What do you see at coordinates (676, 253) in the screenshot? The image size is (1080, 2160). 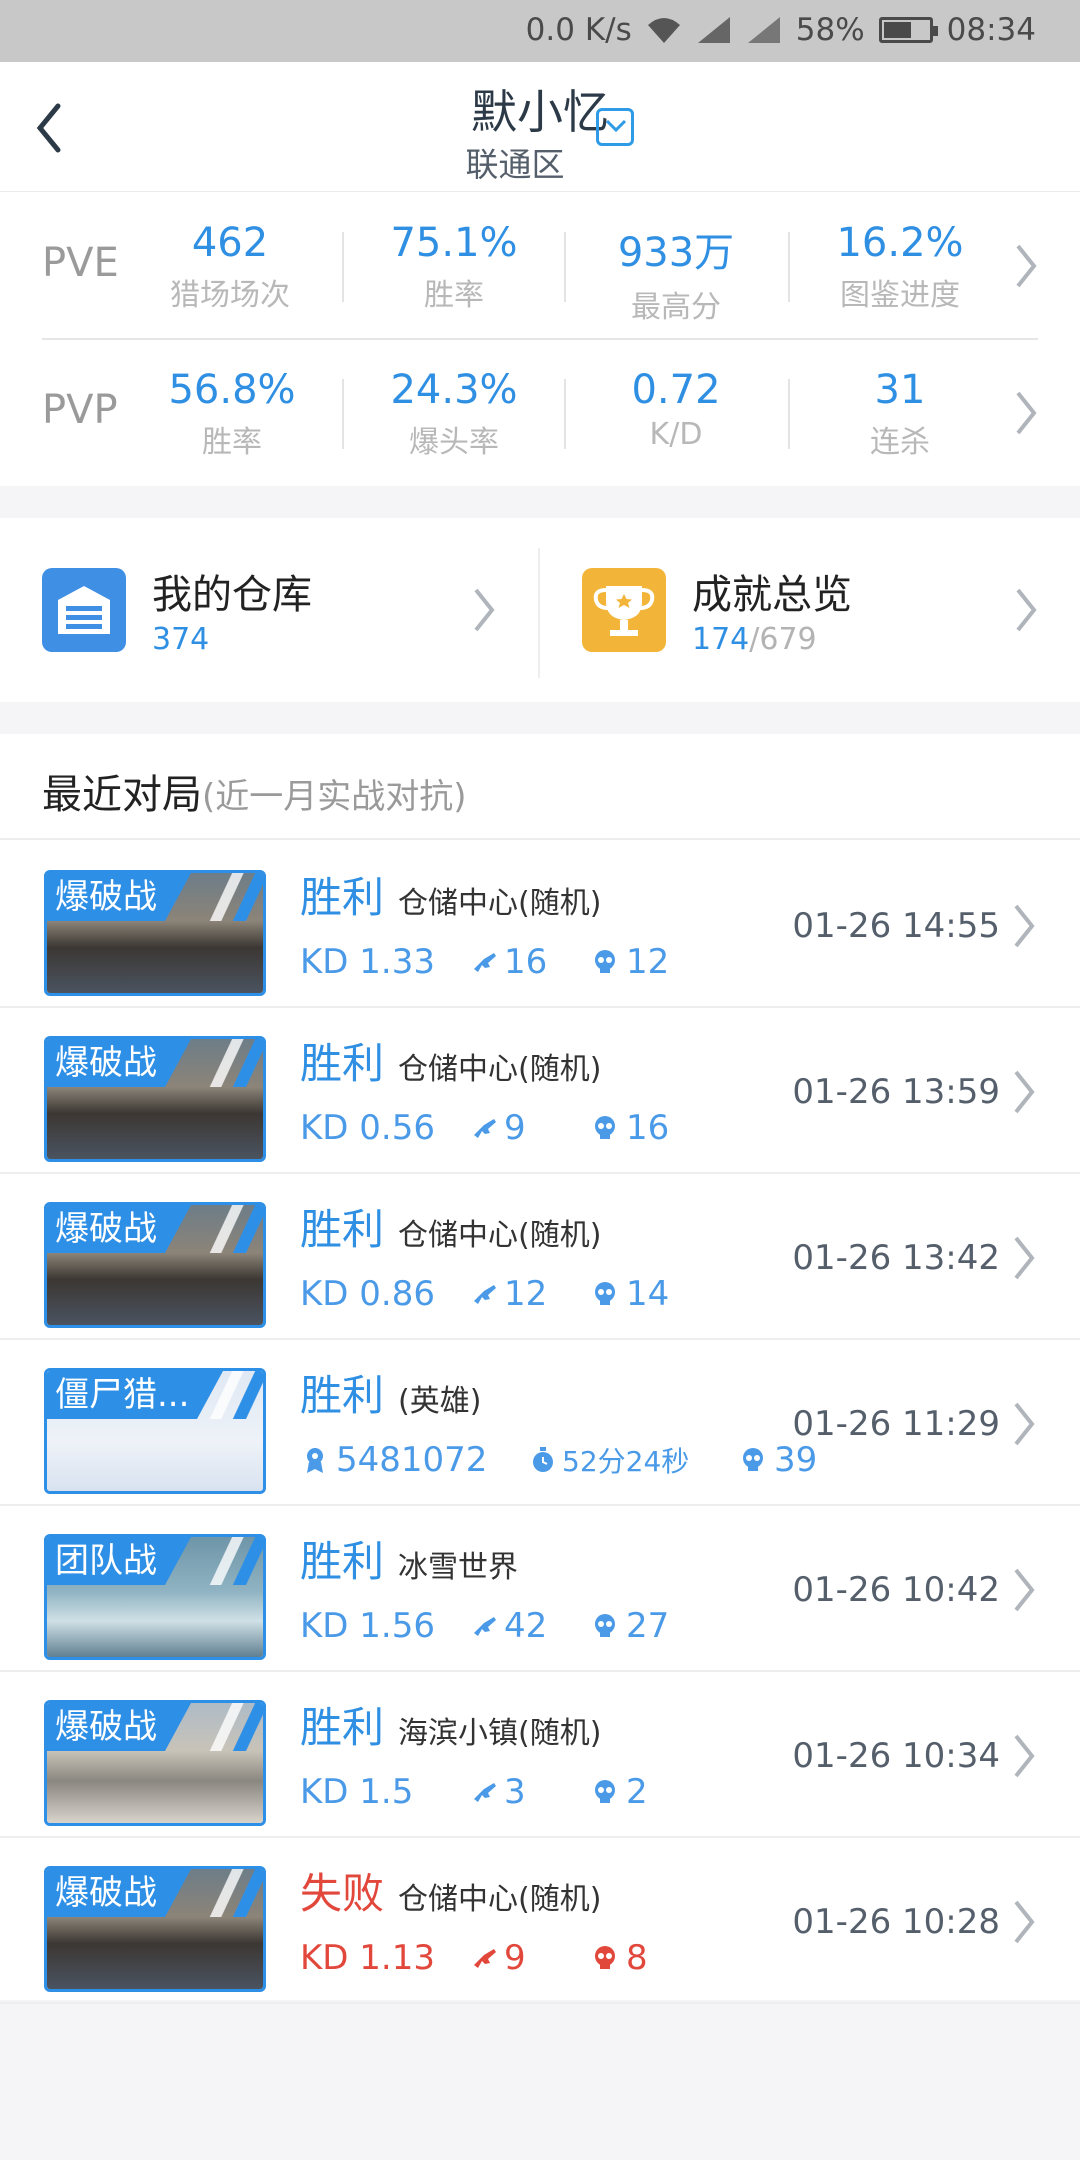 I see `stat-value: 933万` at bounding box center [676, 253].